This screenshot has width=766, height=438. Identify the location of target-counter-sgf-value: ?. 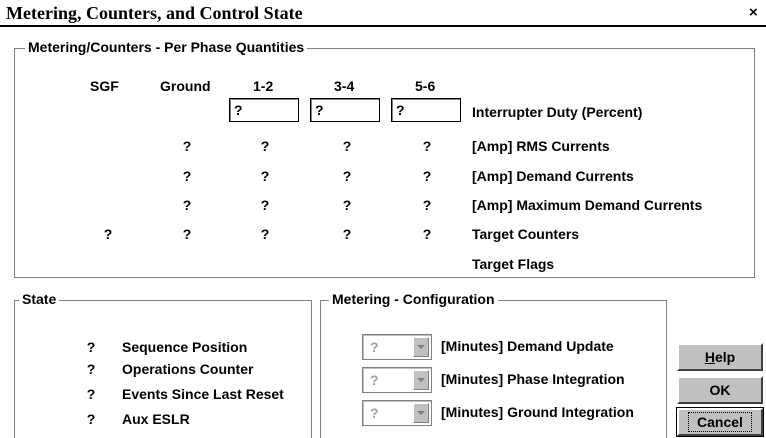
(108, 234).